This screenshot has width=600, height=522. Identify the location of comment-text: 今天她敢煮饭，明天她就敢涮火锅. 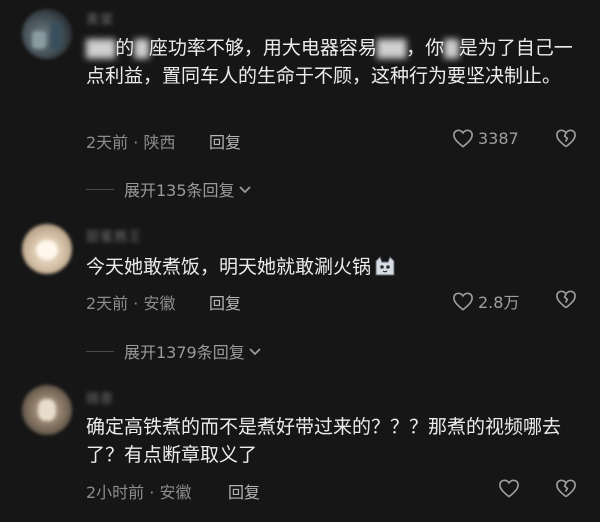
(336, 267).